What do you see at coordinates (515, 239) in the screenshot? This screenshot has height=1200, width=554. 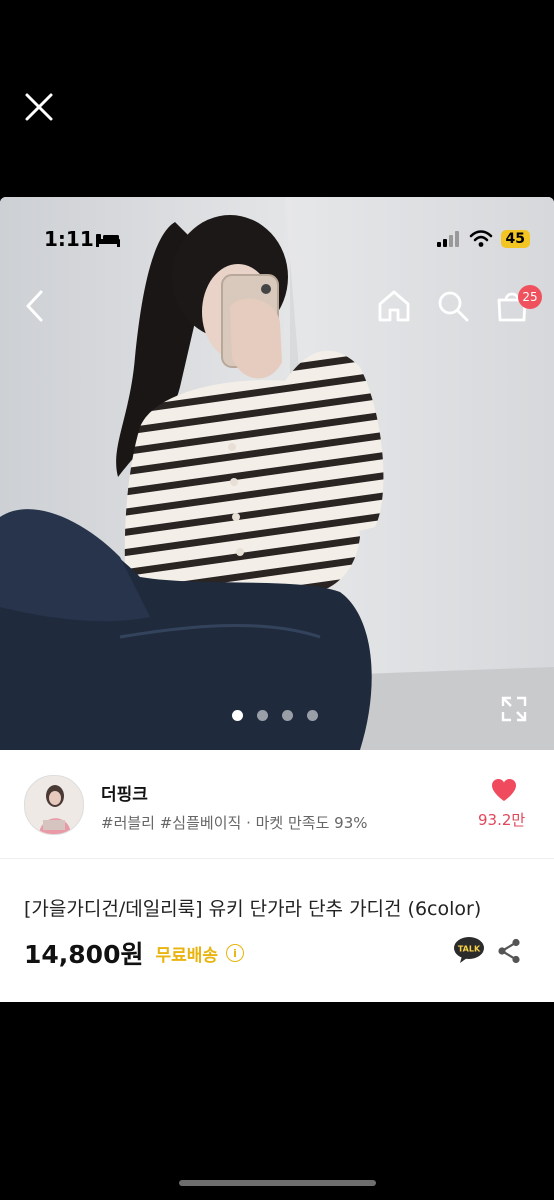 I see `battery-indicator: 45` at bounding box center [515, 239].